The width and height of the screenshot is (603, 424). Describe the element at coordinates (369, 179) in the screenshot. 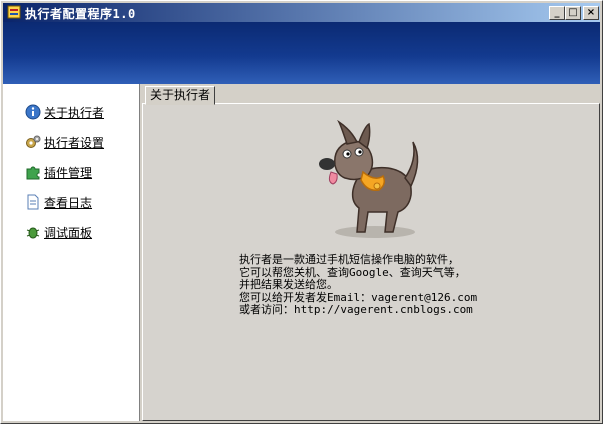

I see `dog-mascot-icon` at that location.